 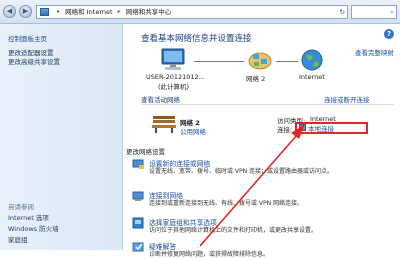 I want to click on network-name-label: 网络 2, so click(x=256, y=79).